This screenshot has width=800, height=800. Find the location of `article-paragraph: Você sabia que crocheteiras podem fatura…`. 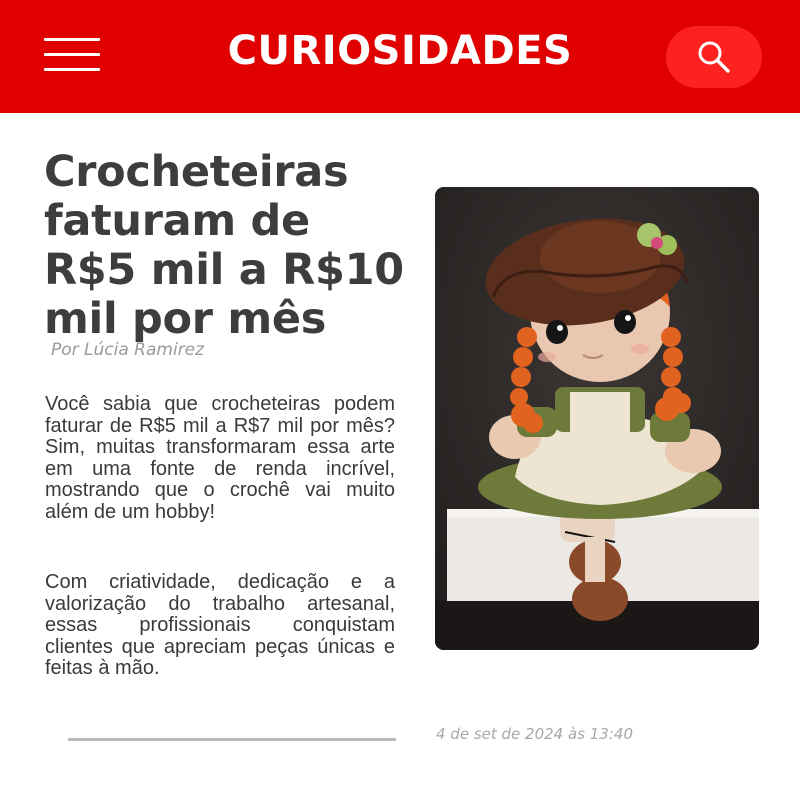

article-paragraph: Você sabia que crocheteiras podem fatura… is located at coordinates (220, 458).